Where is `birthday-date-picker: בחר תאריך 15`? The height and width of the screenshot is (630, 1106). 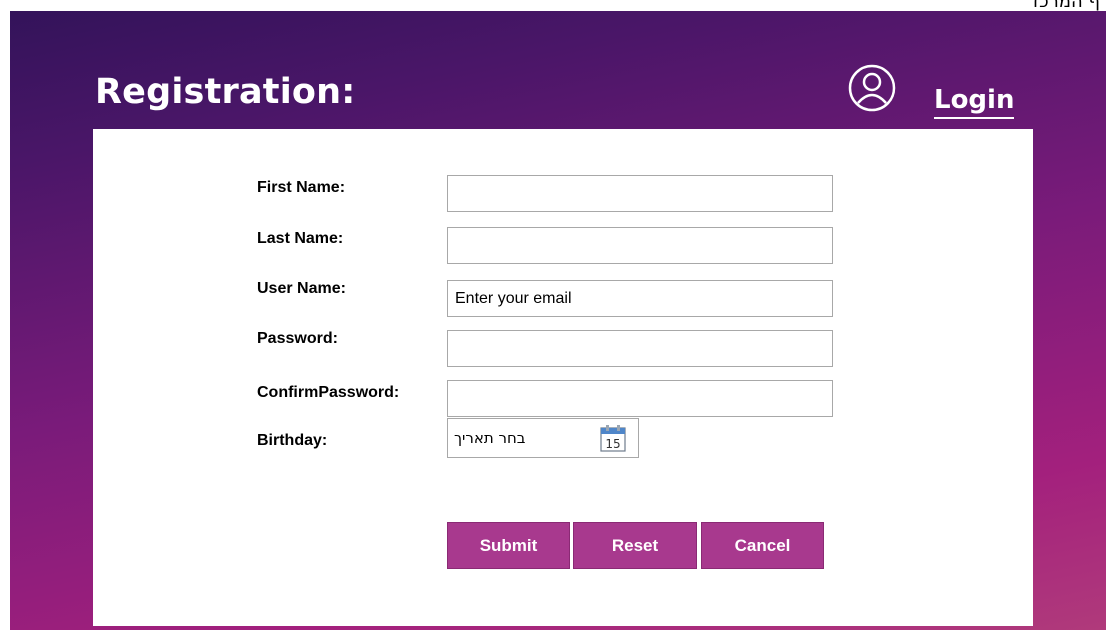
birthday-date-picker: בחר תאריך 15 is located at coordinates (543, 438).